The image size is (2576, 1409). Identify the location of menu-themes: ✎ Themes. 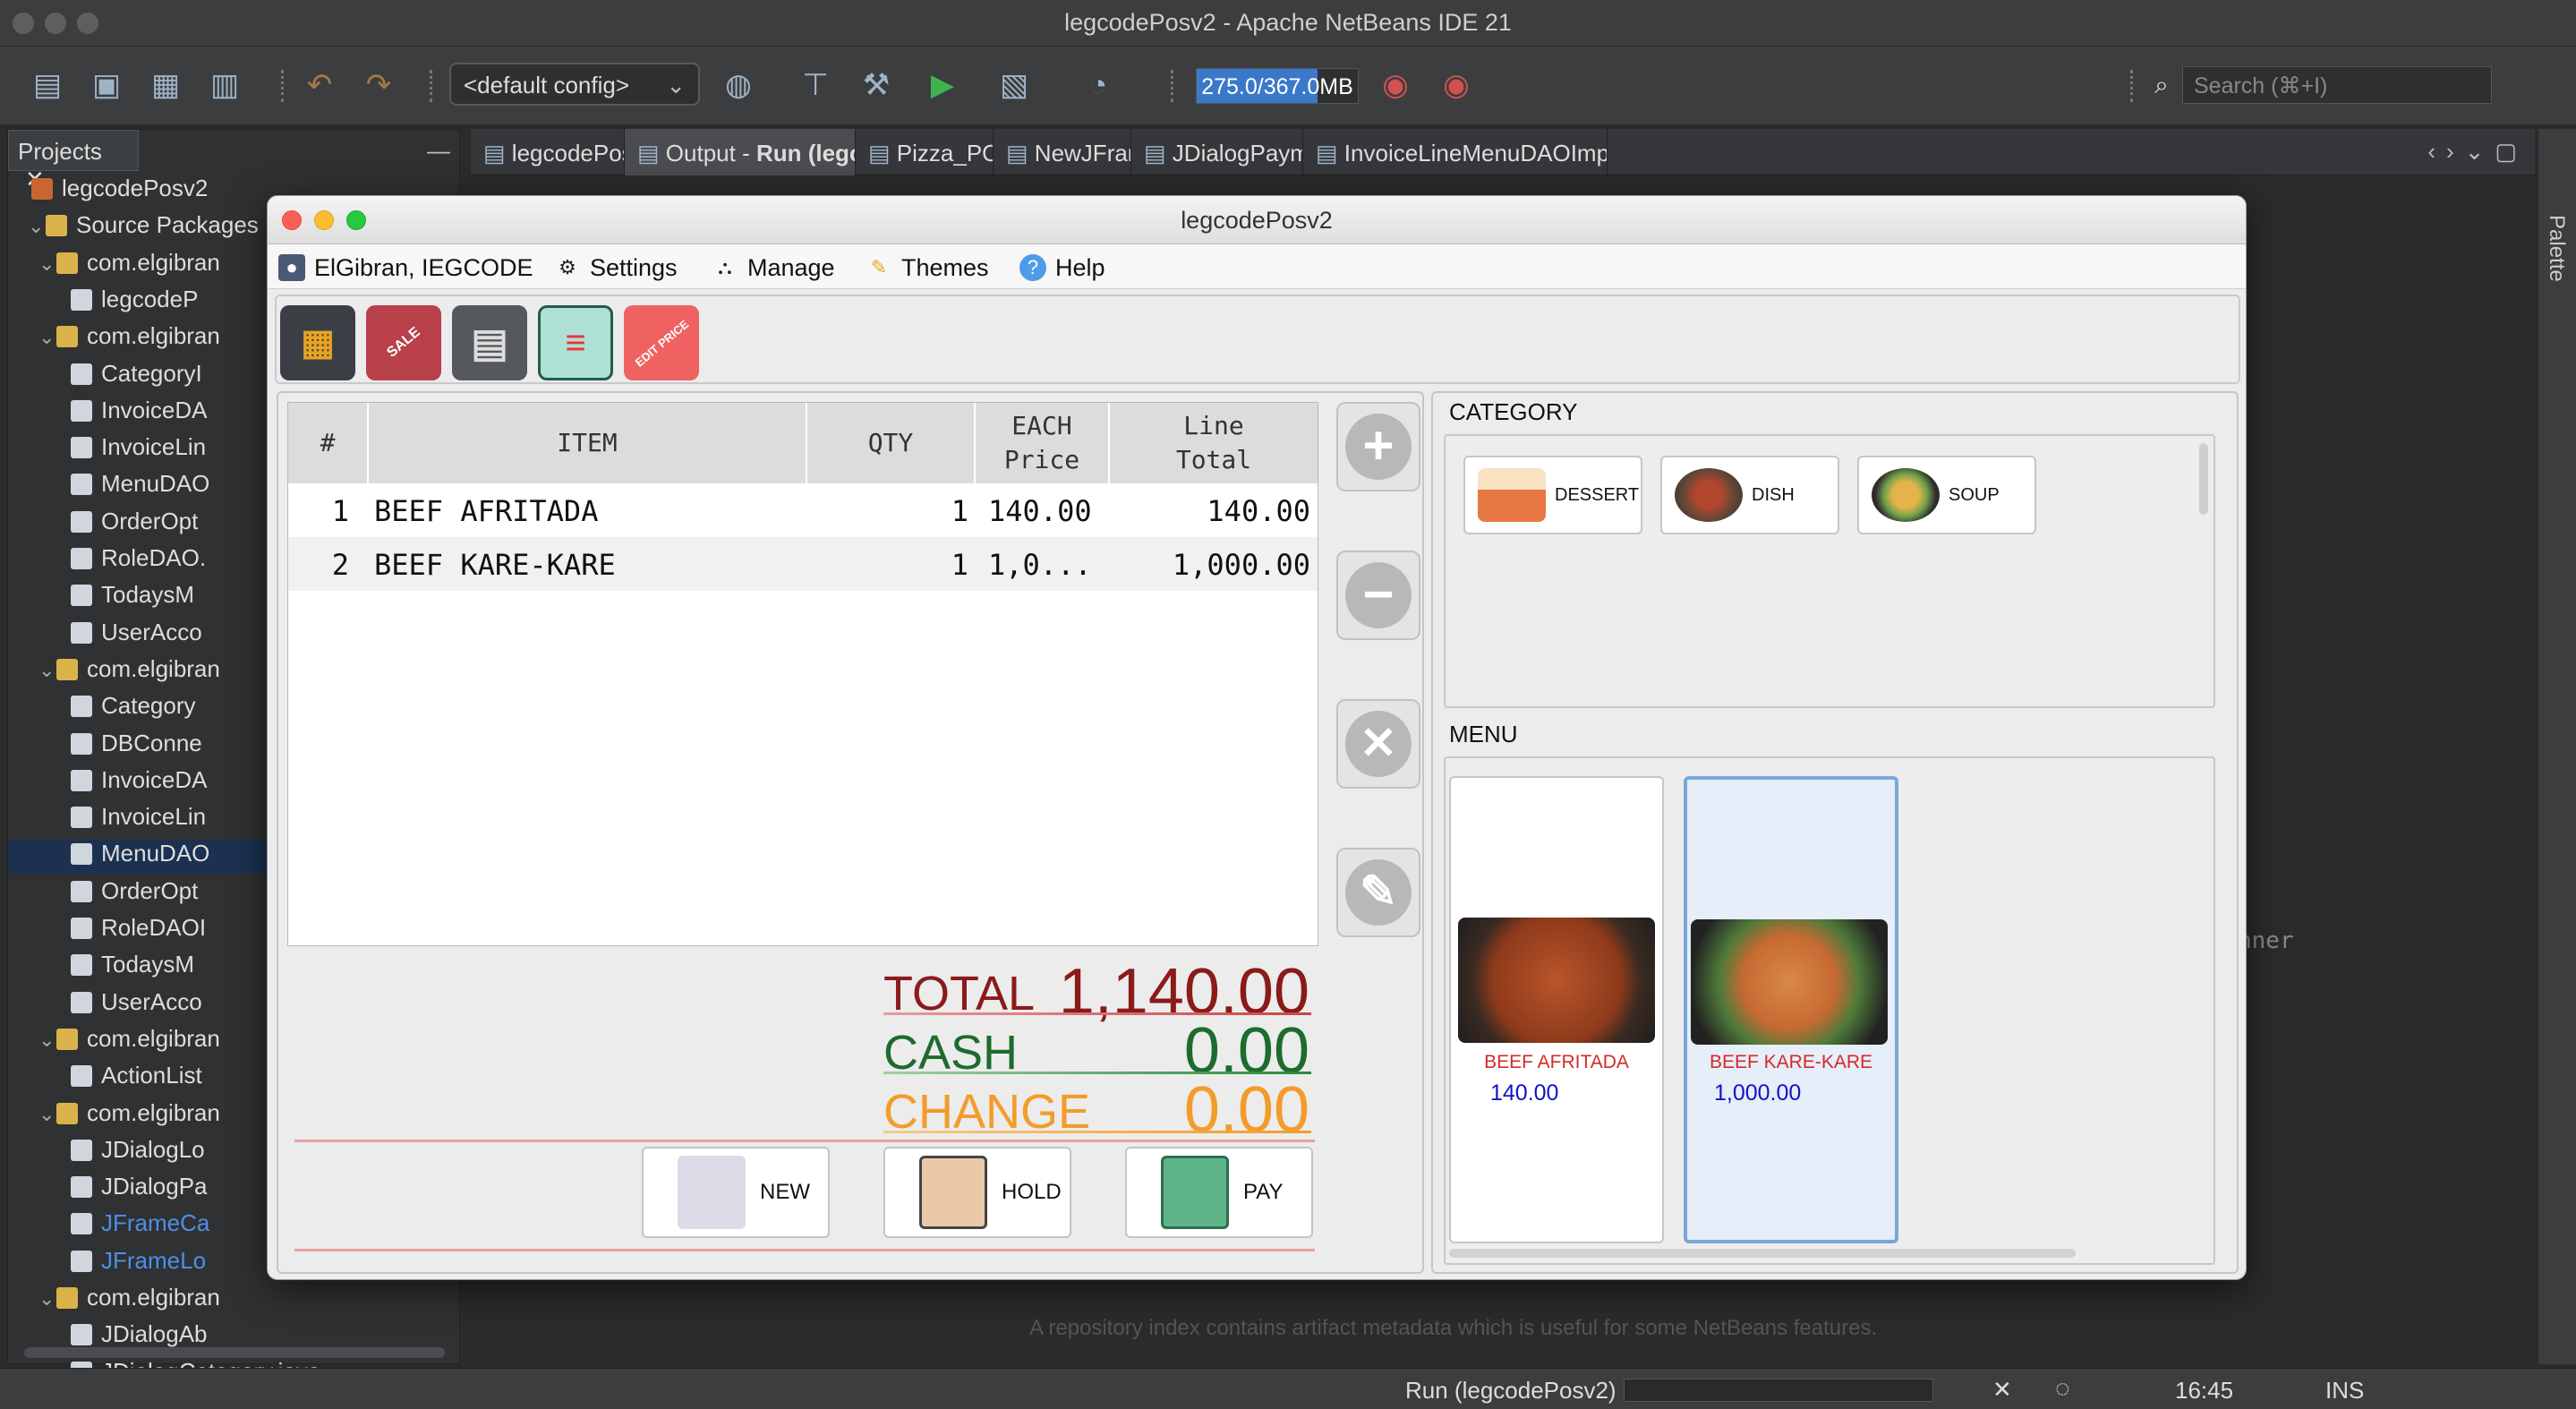
(927, 268).